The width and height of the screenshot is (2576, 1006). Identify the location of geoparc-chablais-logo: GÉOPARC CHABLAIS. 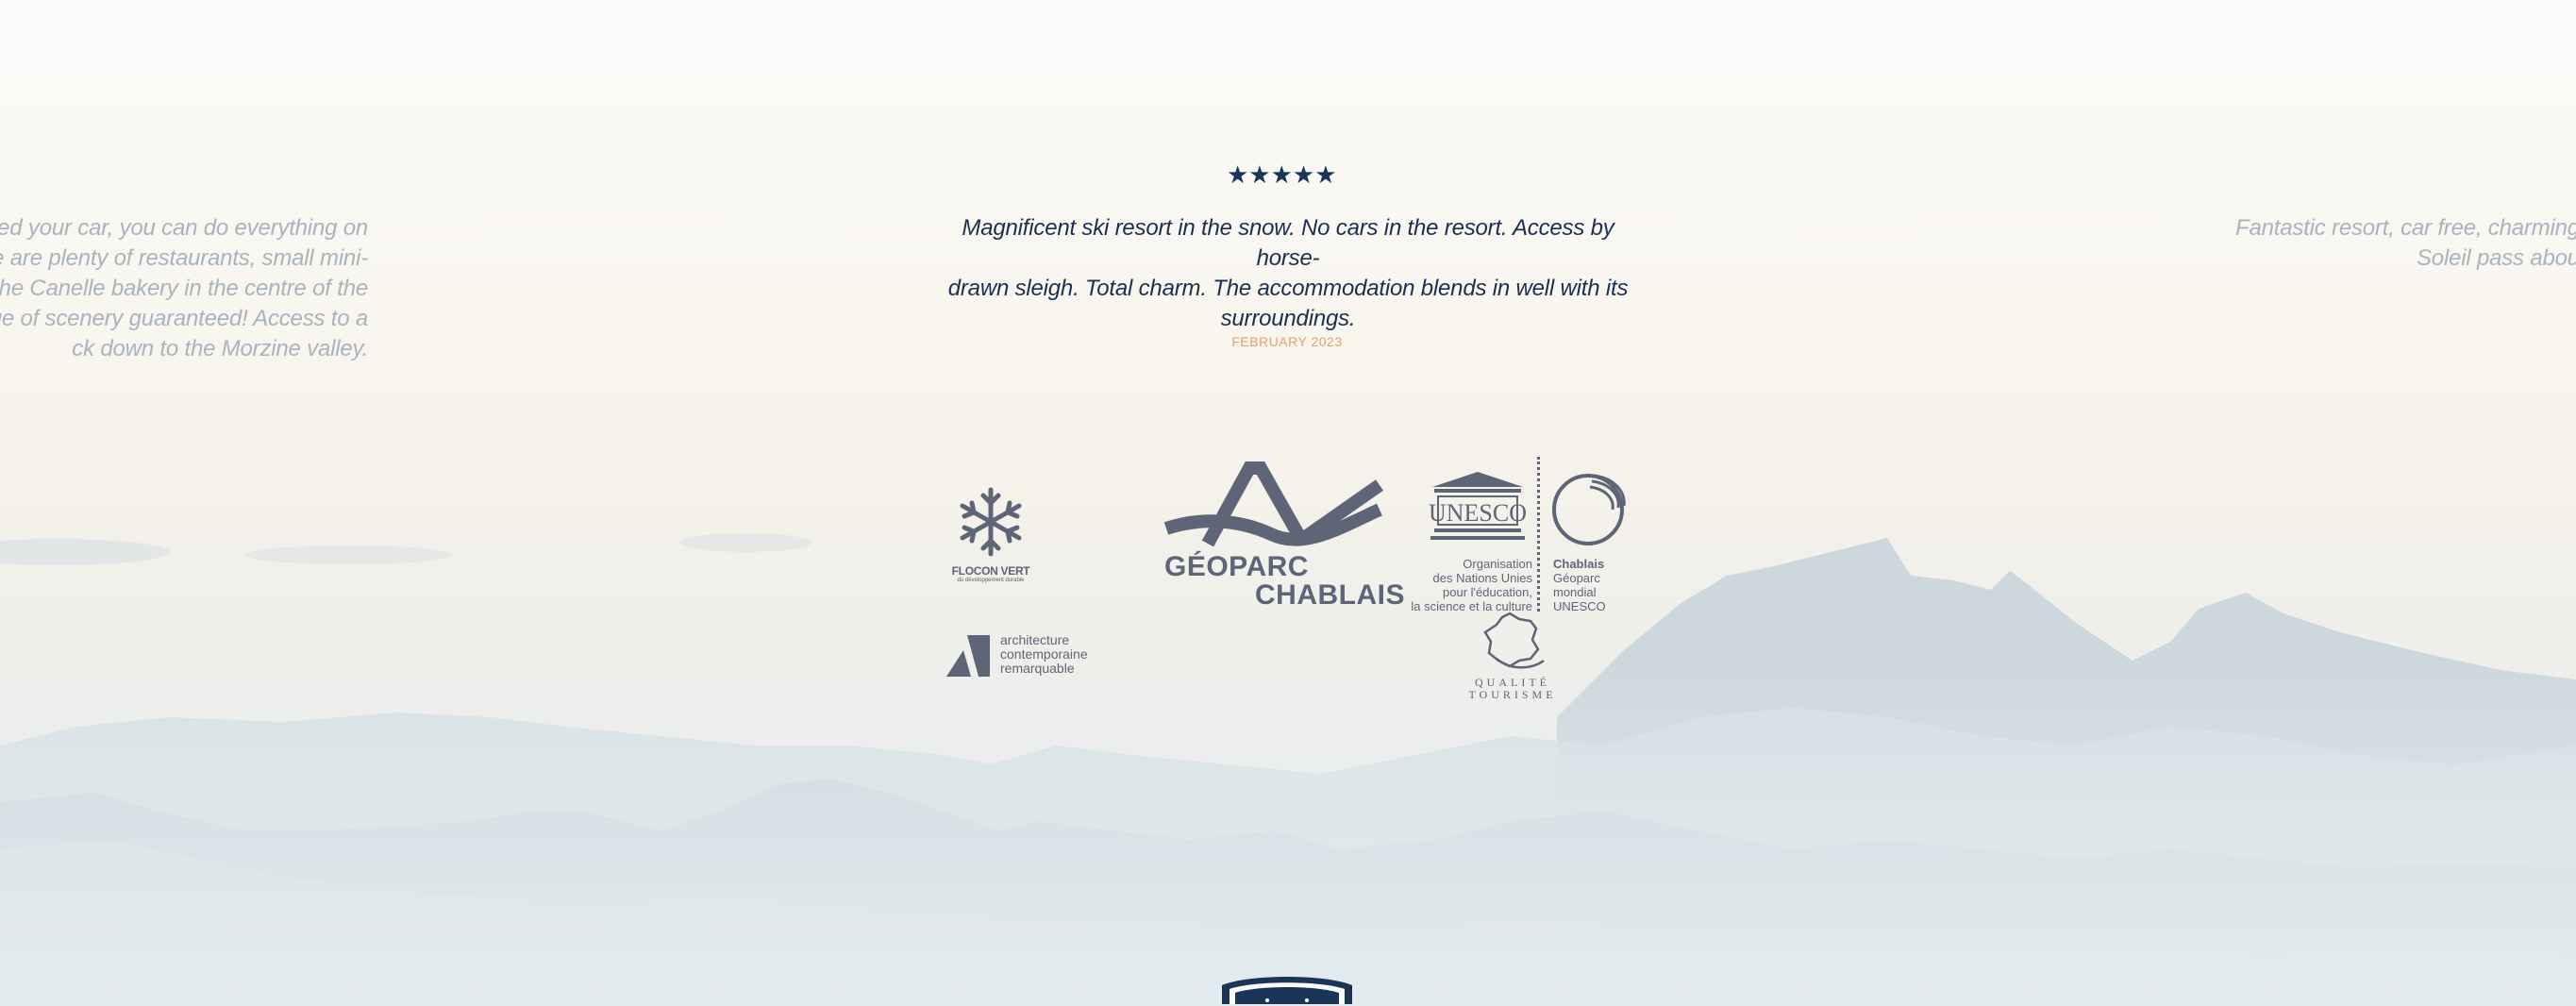
(1284, 536).